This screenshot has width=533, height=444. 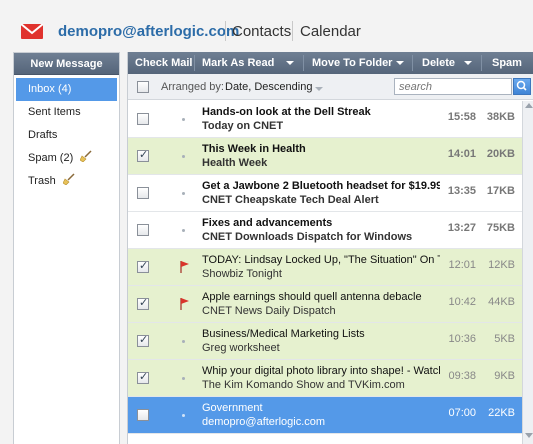 What do you see at coordinates (462, 302) in the screenshot?
I see `message-time: 10:42` at bounding box center [462, 302].